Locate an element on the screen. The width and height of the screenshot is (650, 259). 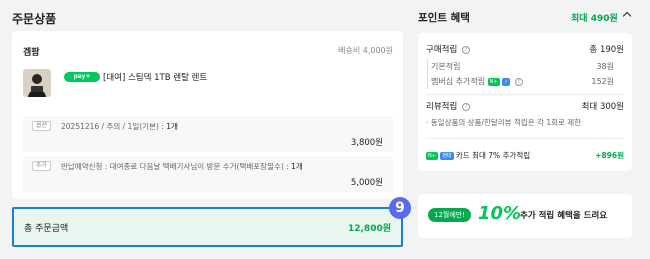
card-points-value: +896원 is located at coordinates (609, 155).